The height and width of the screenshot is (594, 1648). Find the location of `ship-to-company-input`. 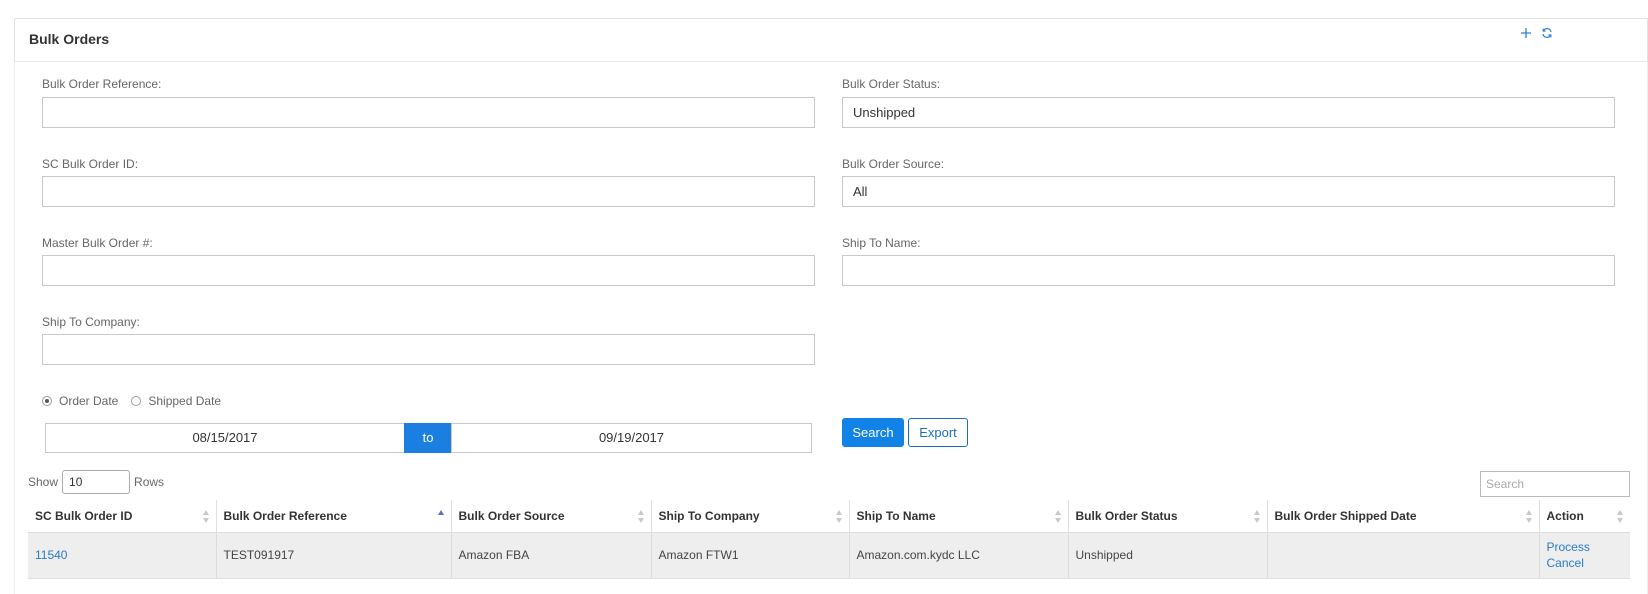

ship-to-company-input is located at coordinates (428, 349).